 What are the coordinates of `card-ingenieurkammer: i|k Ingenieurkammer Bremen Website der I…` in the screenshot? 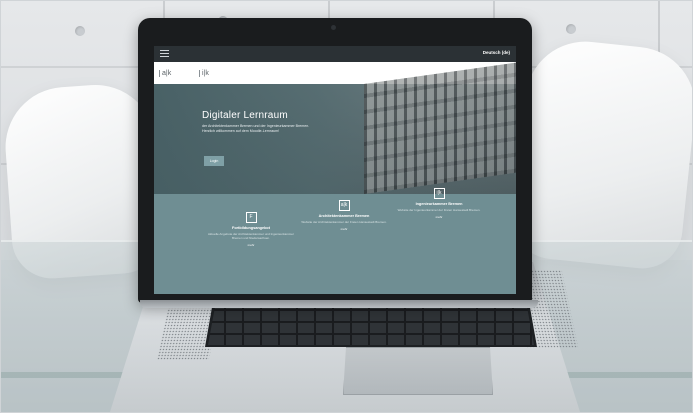 It's located at (439, 203).